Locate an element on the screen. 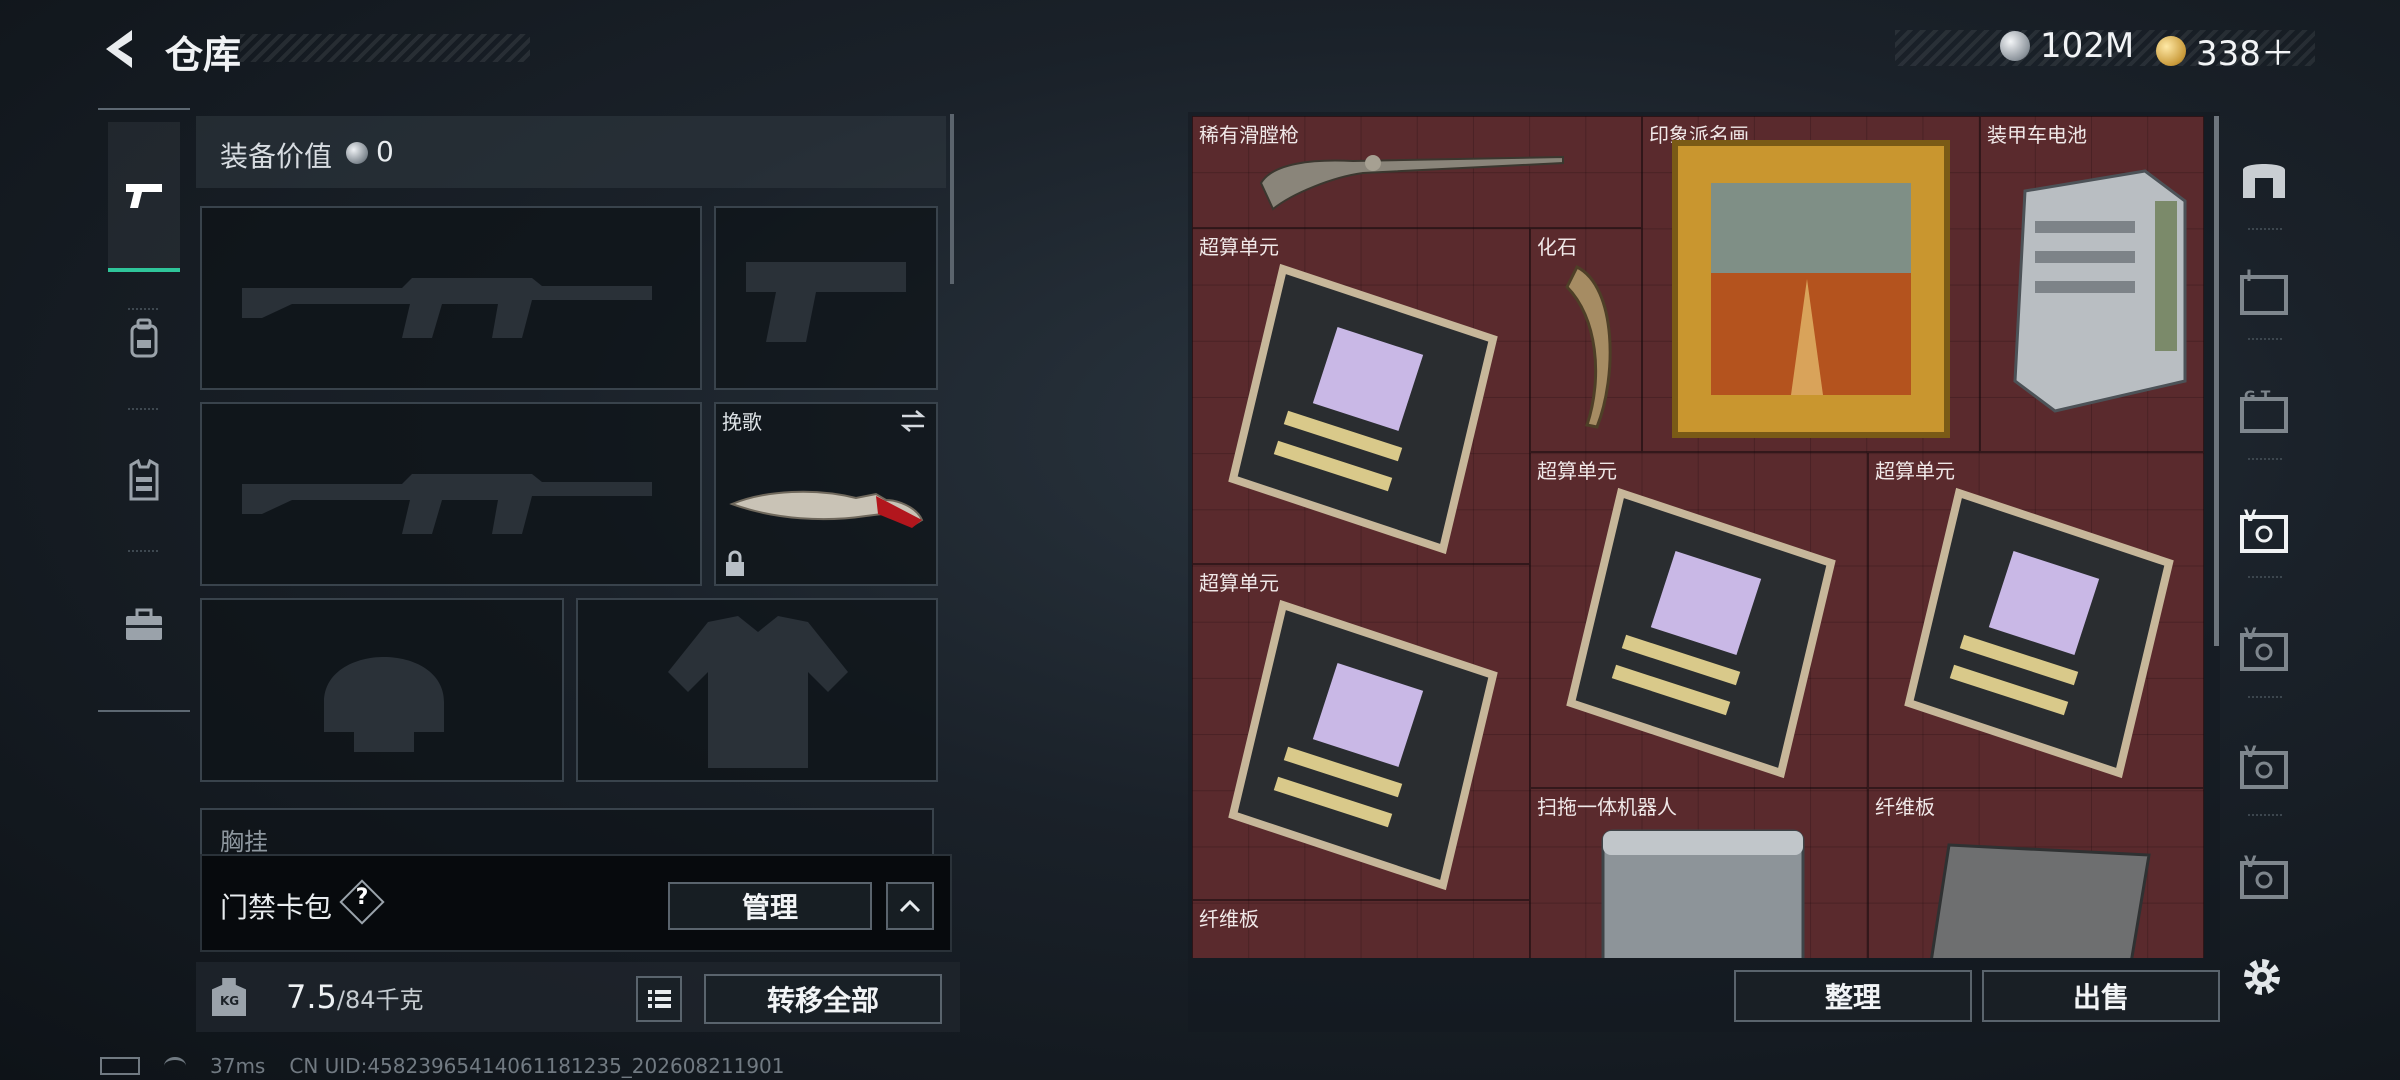 The width and height of the screenshot is (2400, 1080). kukri-knife-icon is located at coordinates (826, 509).